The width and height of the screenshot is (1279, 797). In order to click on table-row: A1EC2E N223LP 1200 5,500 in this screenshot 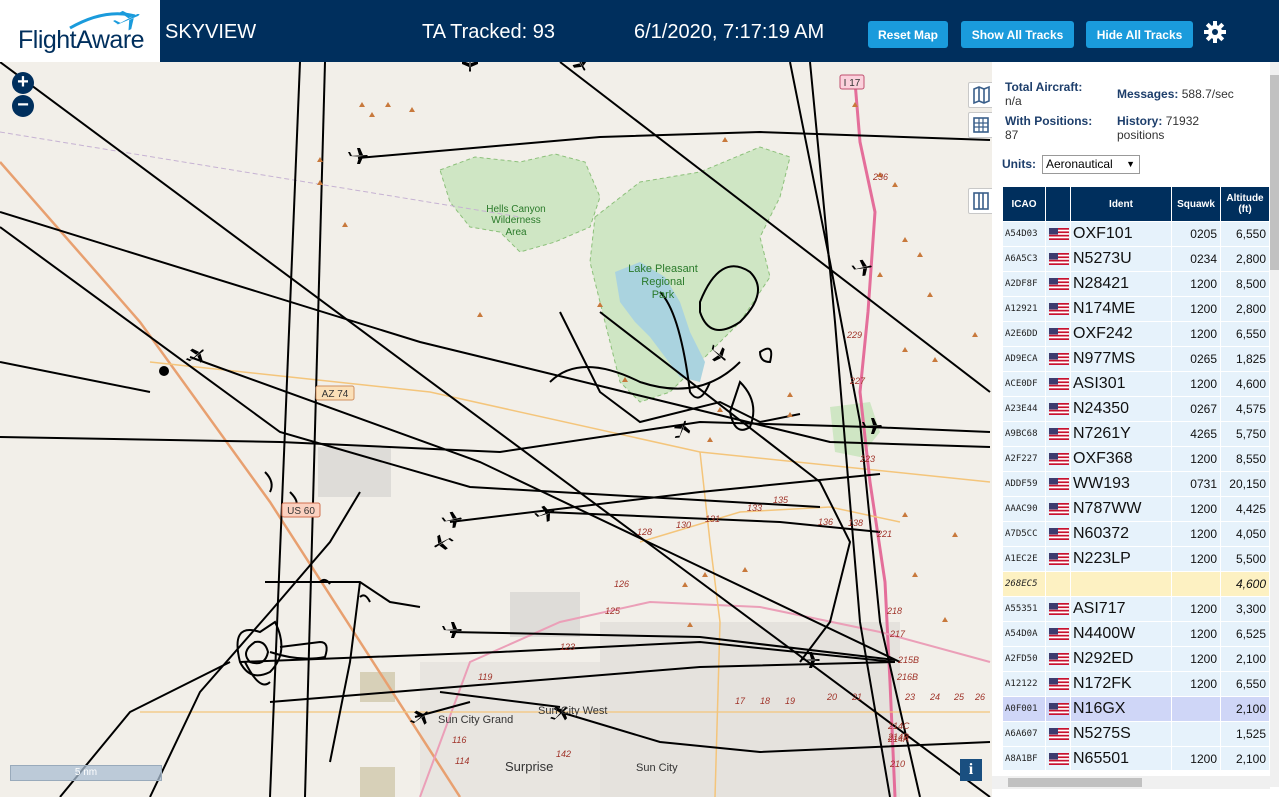, I will do `click(1136, 559)`.